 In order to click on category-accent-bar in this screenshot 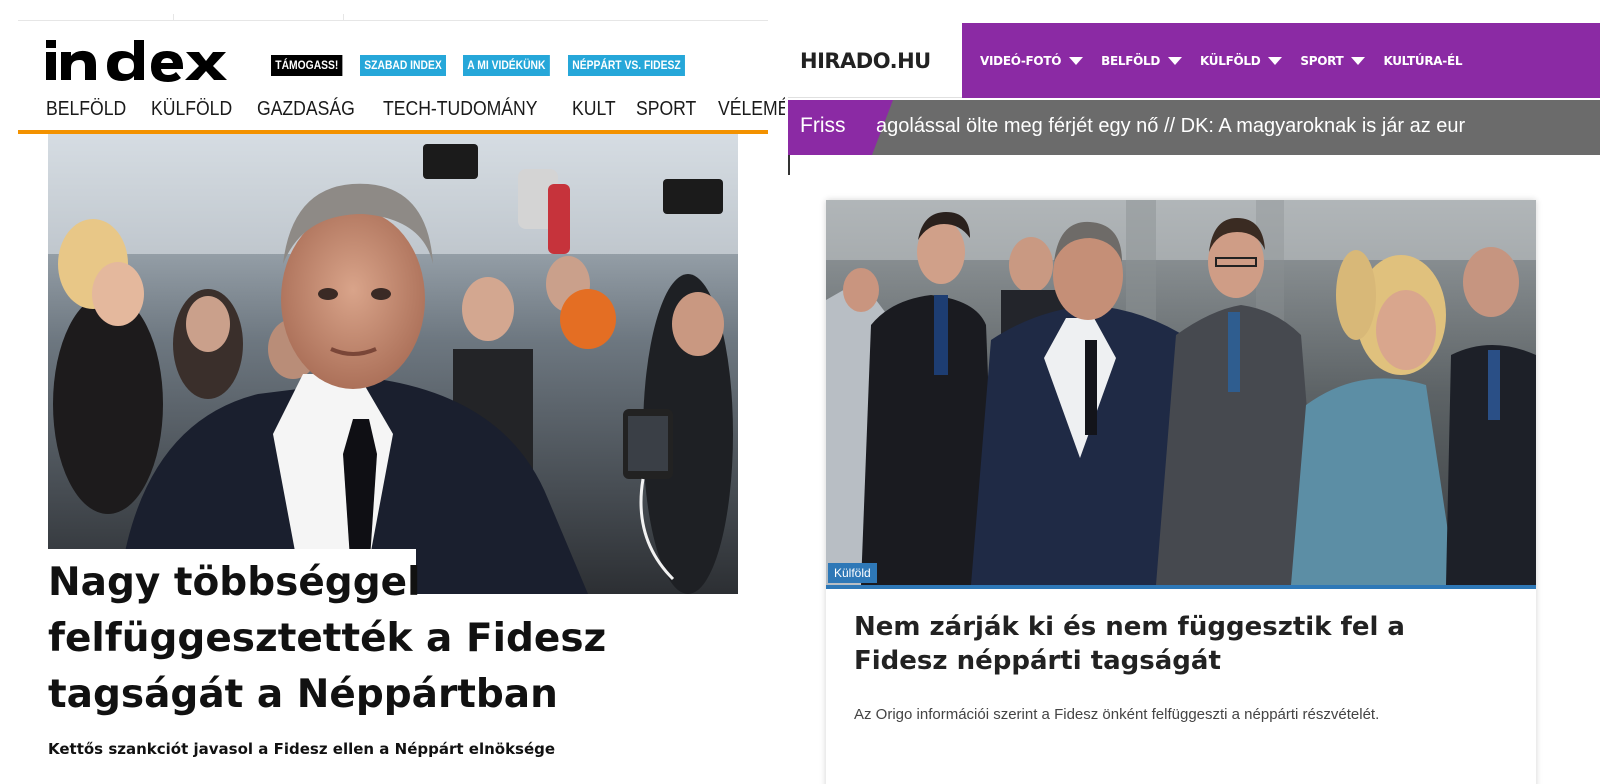, I will do `click(1181, 587)`.